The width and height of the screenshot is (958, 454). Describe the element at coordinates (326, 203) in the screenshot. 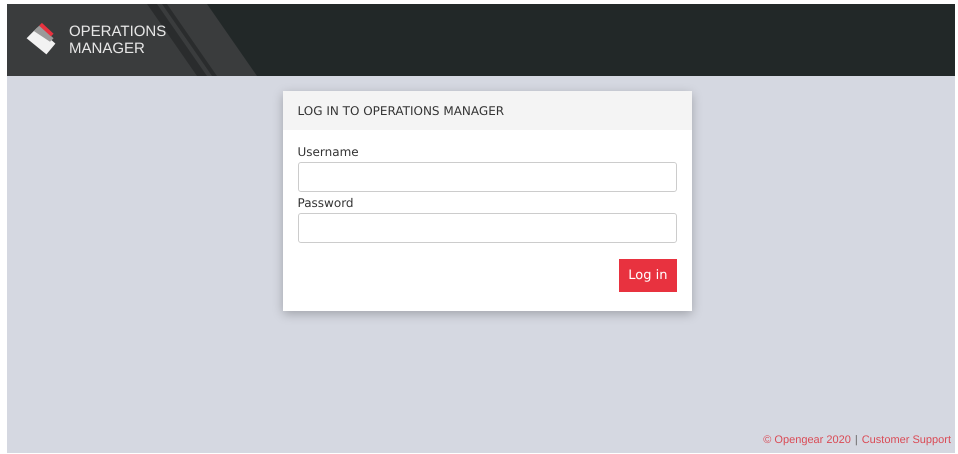

I see `field-label: Password` at that location.